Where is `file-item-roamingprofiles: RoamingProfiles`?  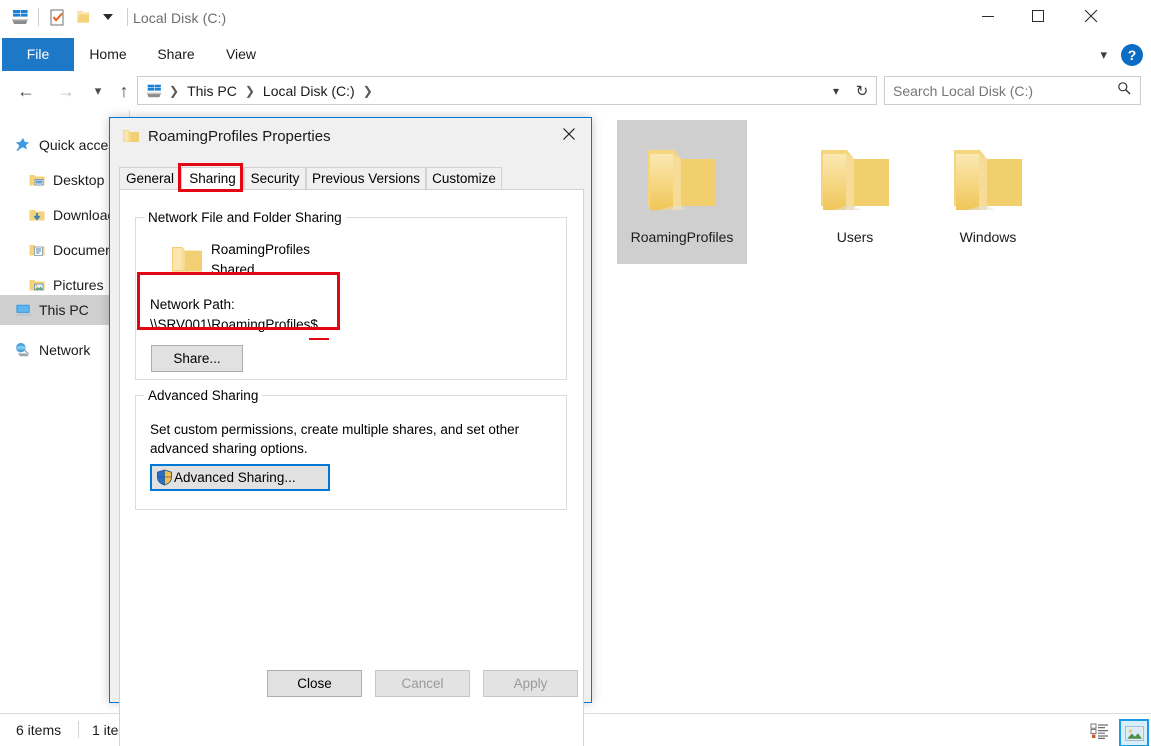 file-item-roamingprofiles: RoamingProfiles is located at coordinates (682, 192).